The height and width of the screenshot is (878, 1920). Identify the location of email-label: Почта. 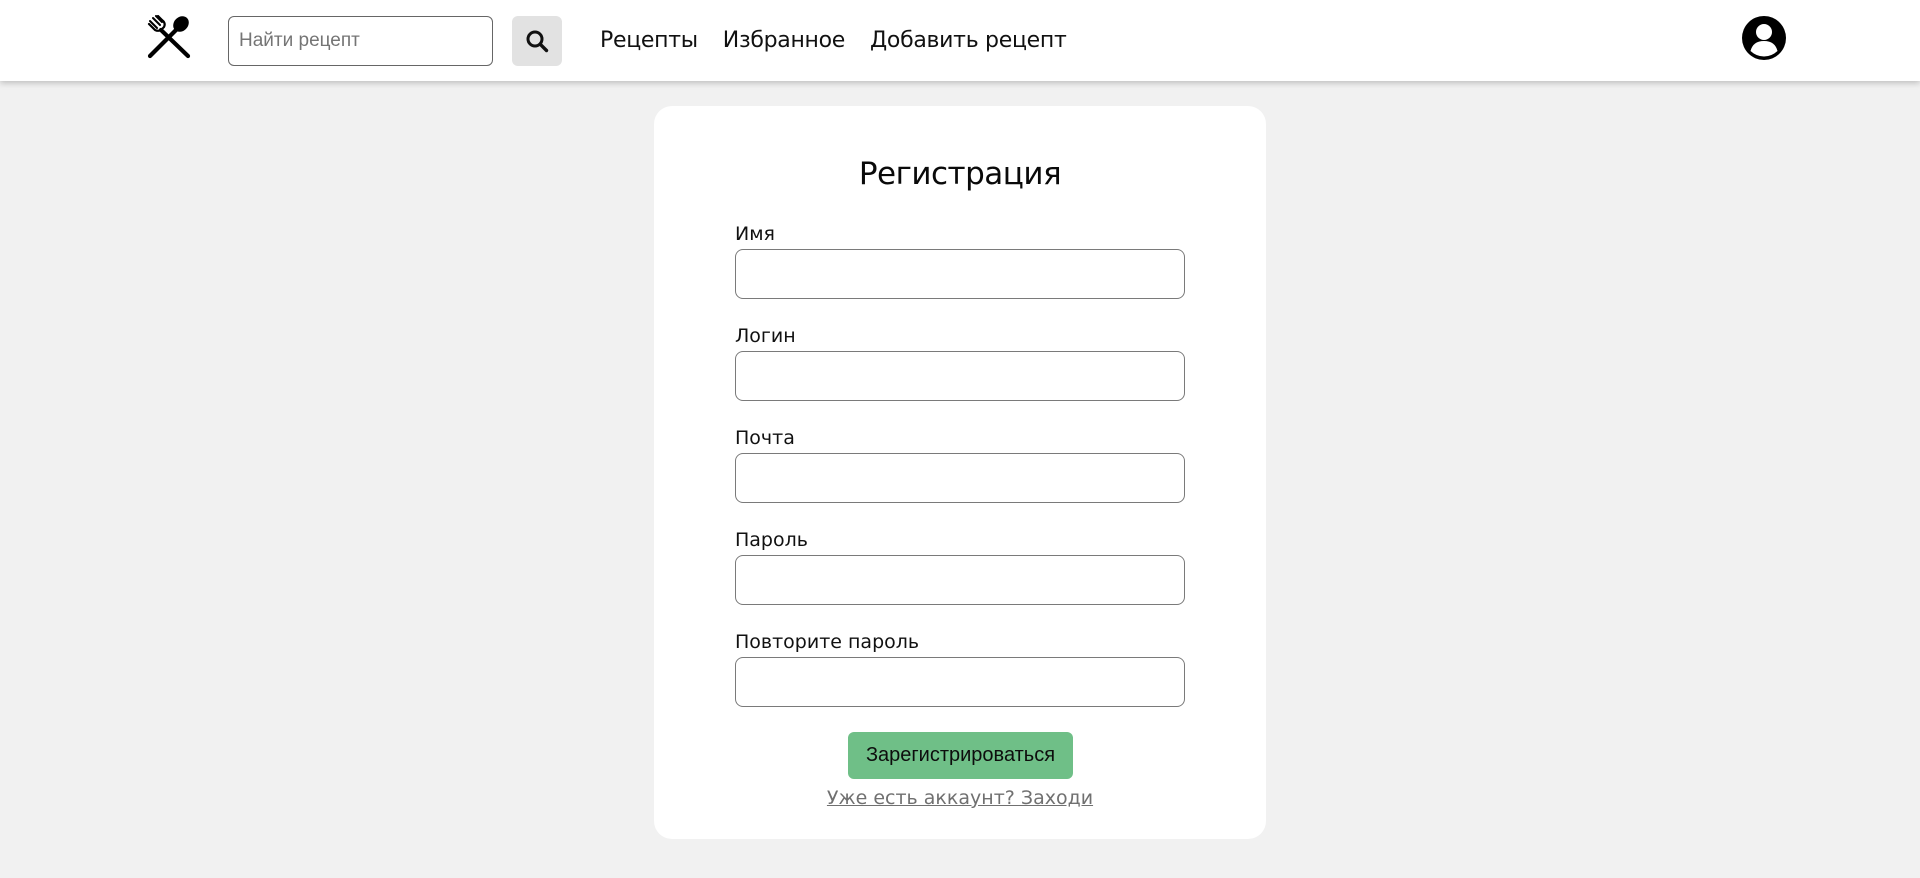
(765, 438).